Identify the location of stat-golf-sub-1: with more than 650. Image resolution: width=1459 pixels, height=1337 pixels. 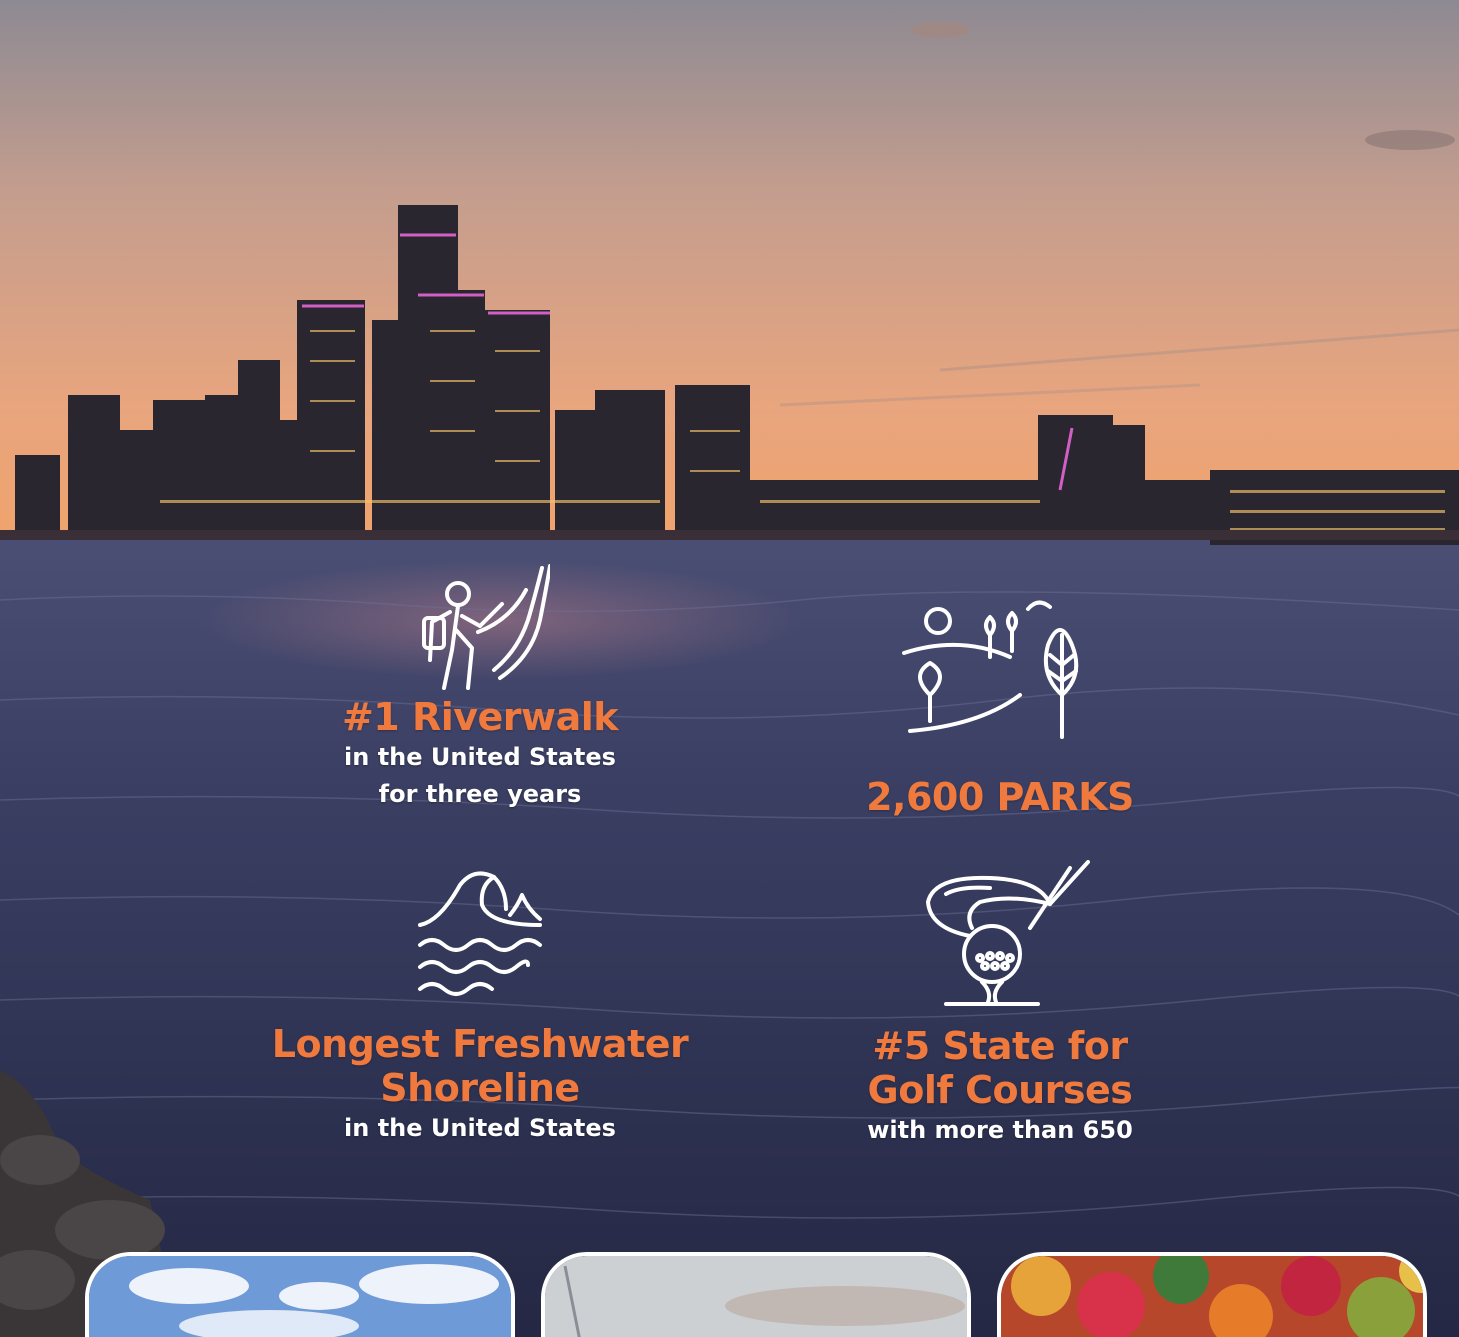
(1000, 1130).